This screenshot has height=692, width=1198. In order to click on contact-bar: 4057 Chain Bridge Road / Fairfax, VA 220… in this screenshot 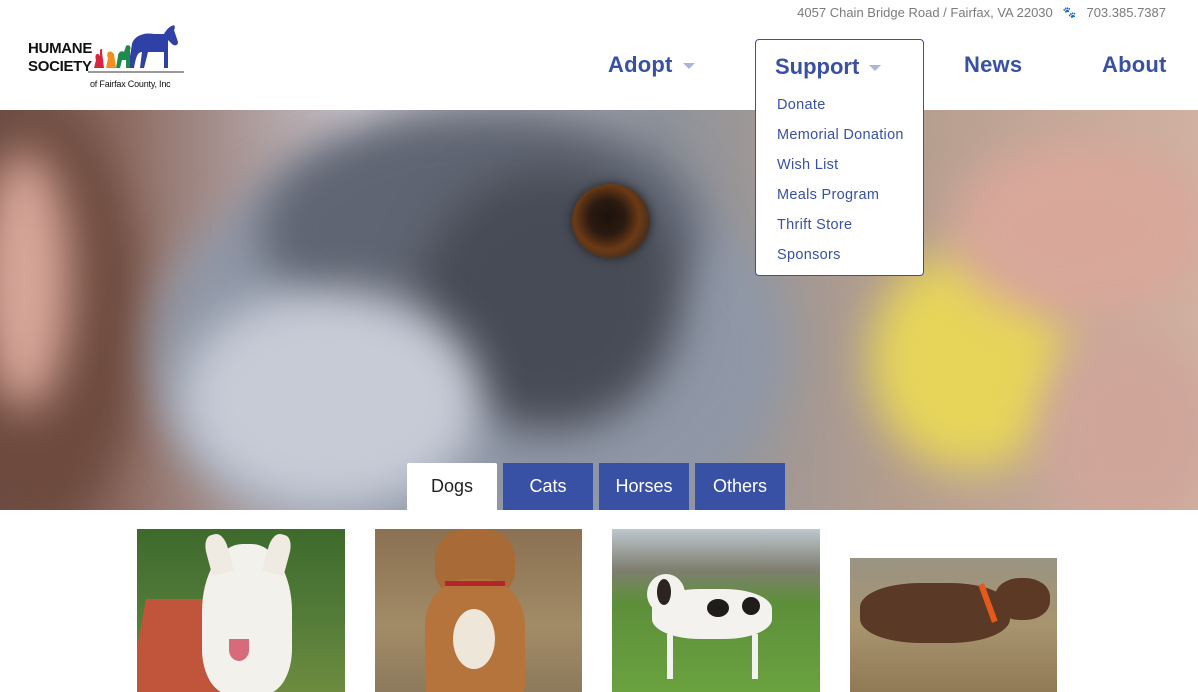, I will do `click(981, 12)`.